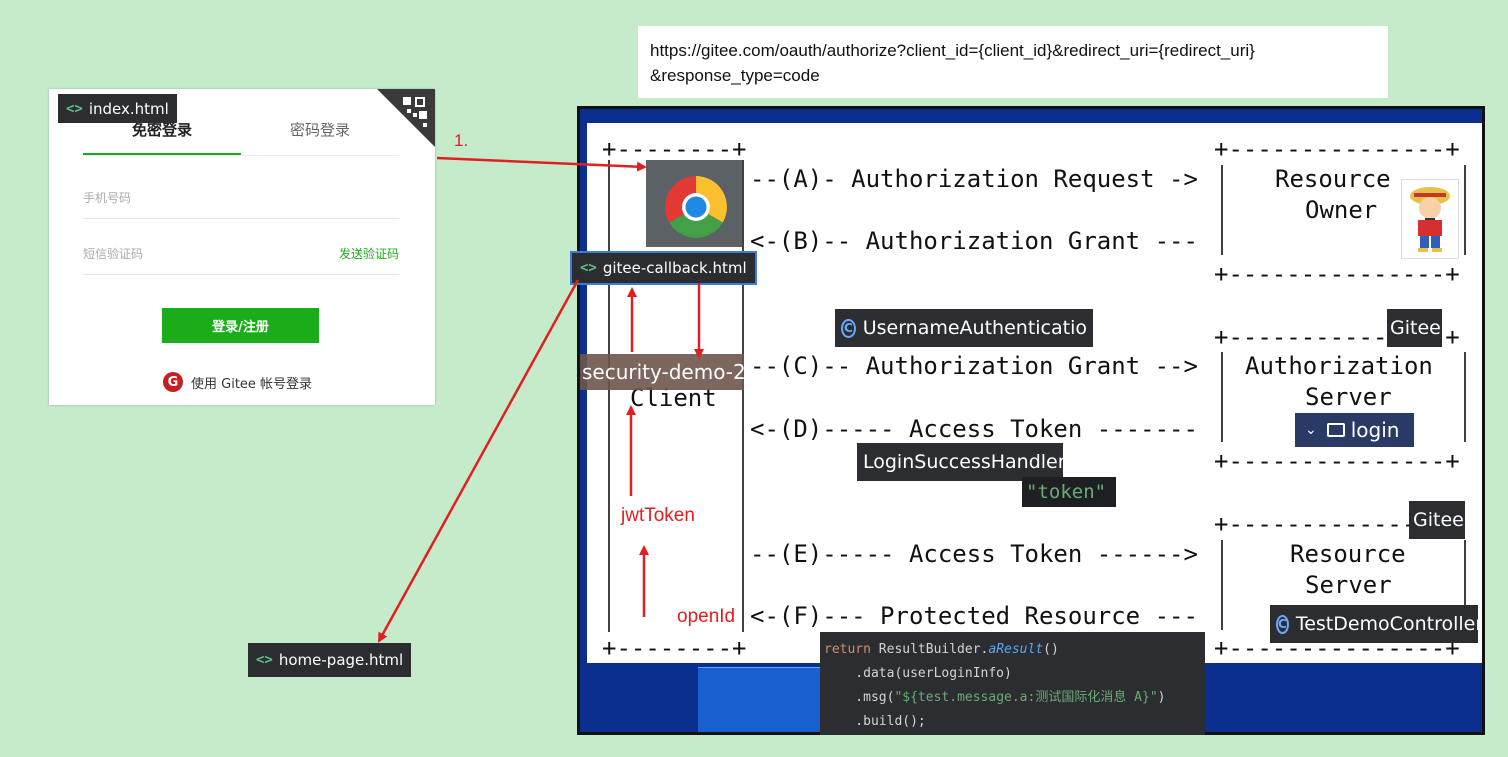 The width and height of the screenshot is (1508, 757). What do you see at coordinates (1348, 554) in the screenshot?
I see `resource-server-label-1: Resource` at bounding box center [1348, 554].